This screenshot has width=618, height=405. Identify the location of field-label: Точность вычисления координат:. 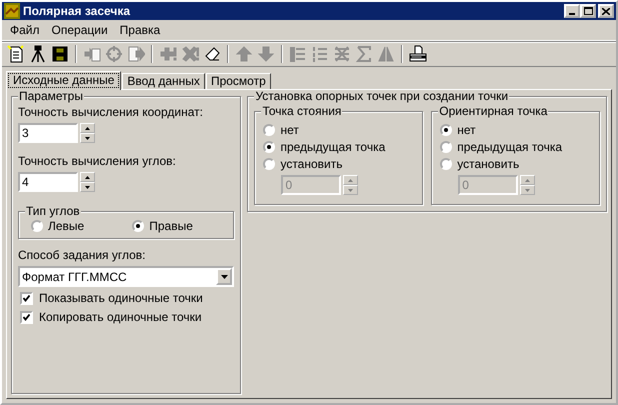
(111, 112).